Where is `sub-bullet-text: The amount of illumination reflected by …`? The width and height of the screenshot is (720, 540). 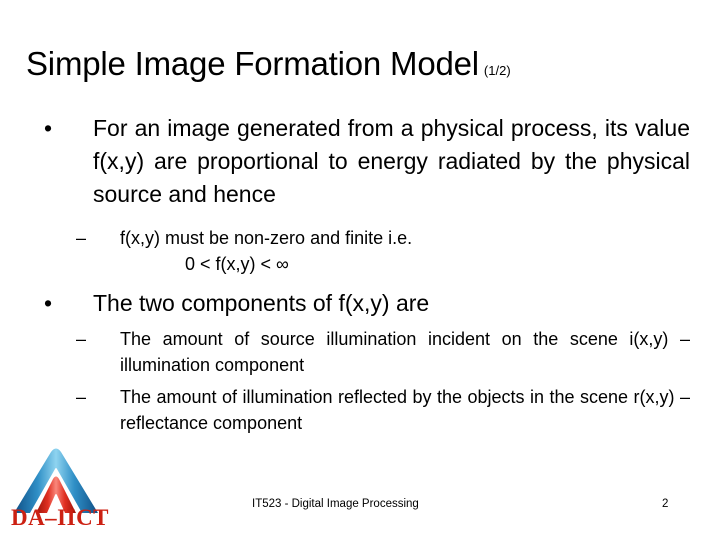
sub-bullet-text: The amount of illumination reflected by … is located at coordinates (405, 410).